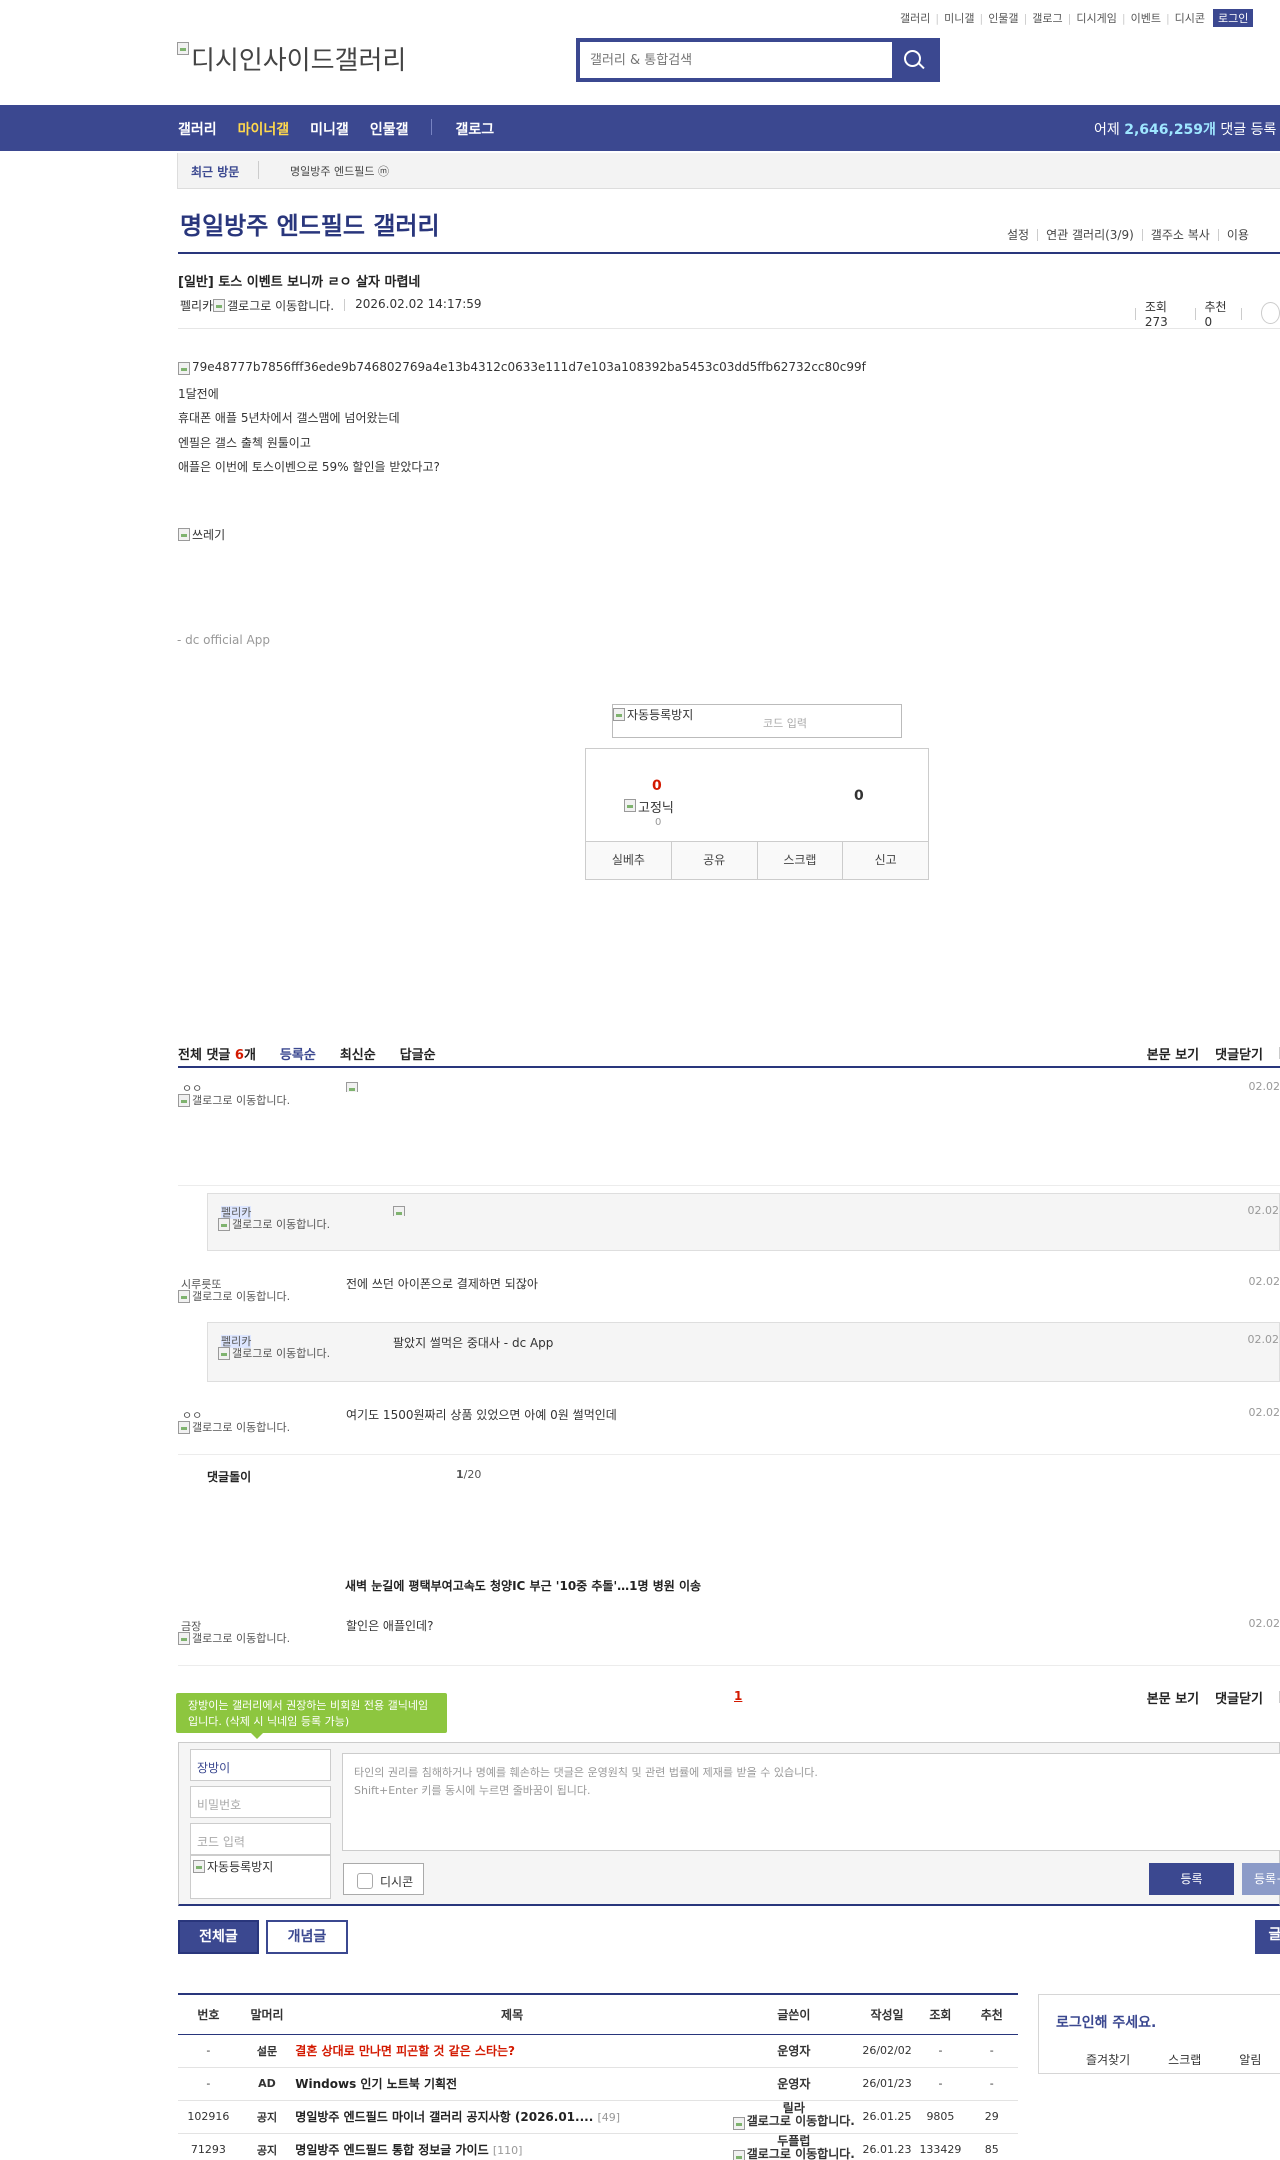 This screenshot has height=2160, width=1280. I want to click on author-gallog-icon: 갤로그로 이동합니다., so click(273, 305).